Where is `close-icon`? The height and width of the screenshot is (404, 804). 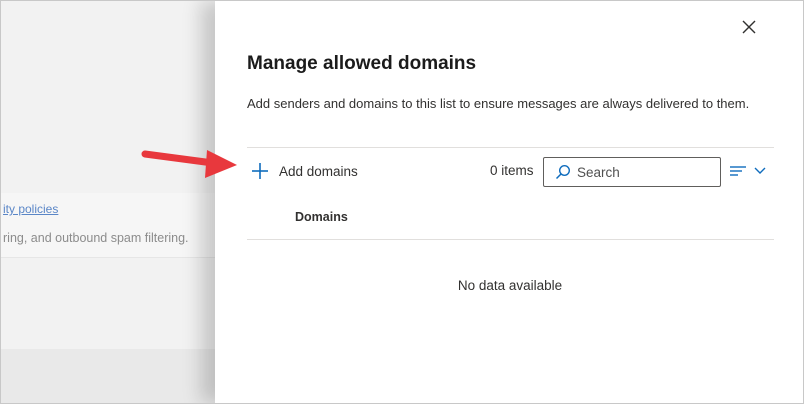 close-icon is located at coordinates (749, 27).